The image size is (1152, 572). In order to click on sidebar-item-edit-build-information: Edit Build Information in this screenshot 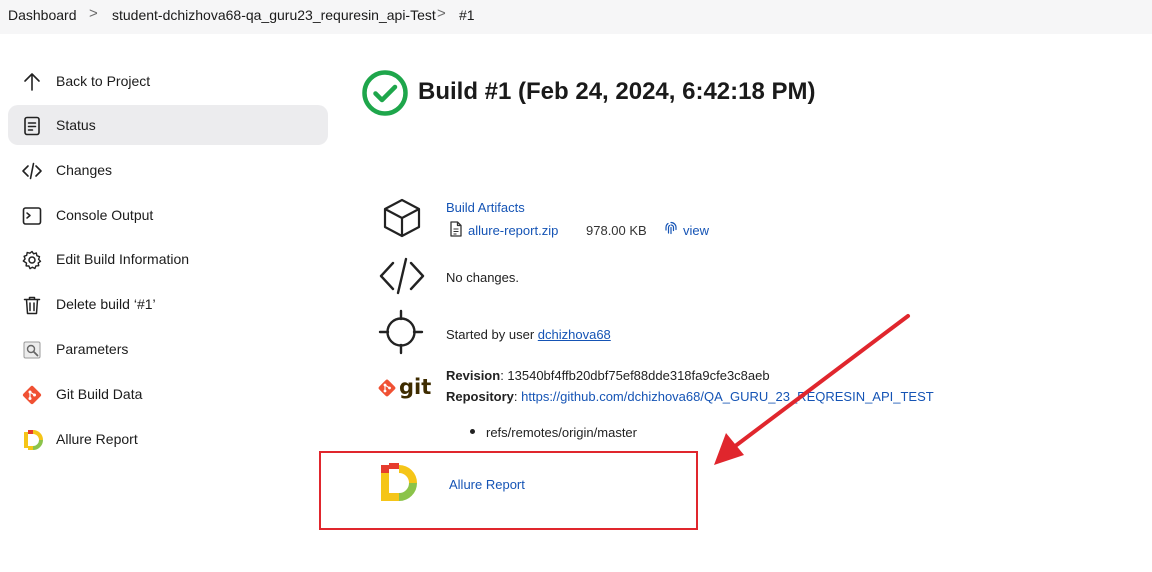, I will do `click(168, 259)`.